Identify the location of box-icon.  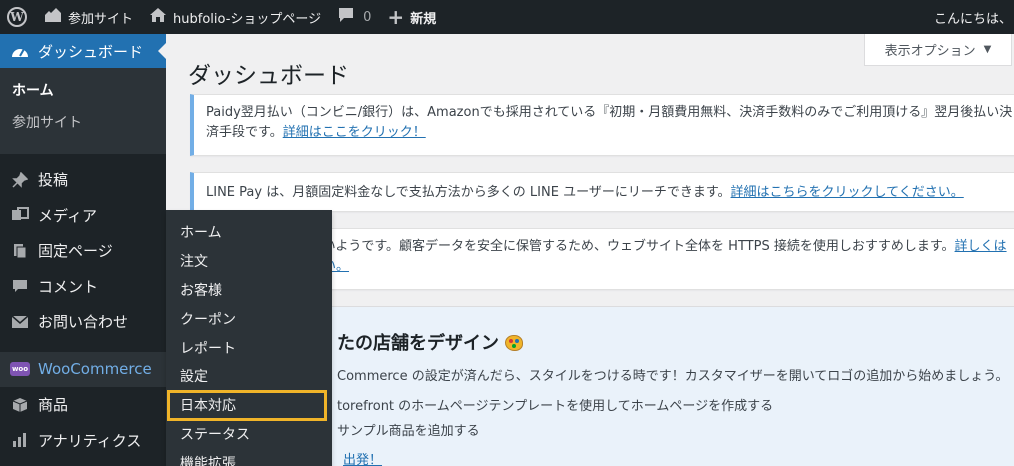
(20, 405).